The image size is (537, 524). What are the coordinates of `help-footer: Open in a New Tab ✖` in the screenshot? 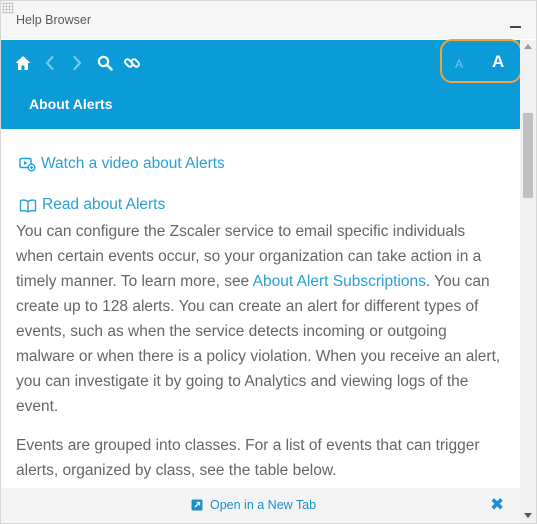 It's located at (260, 505).